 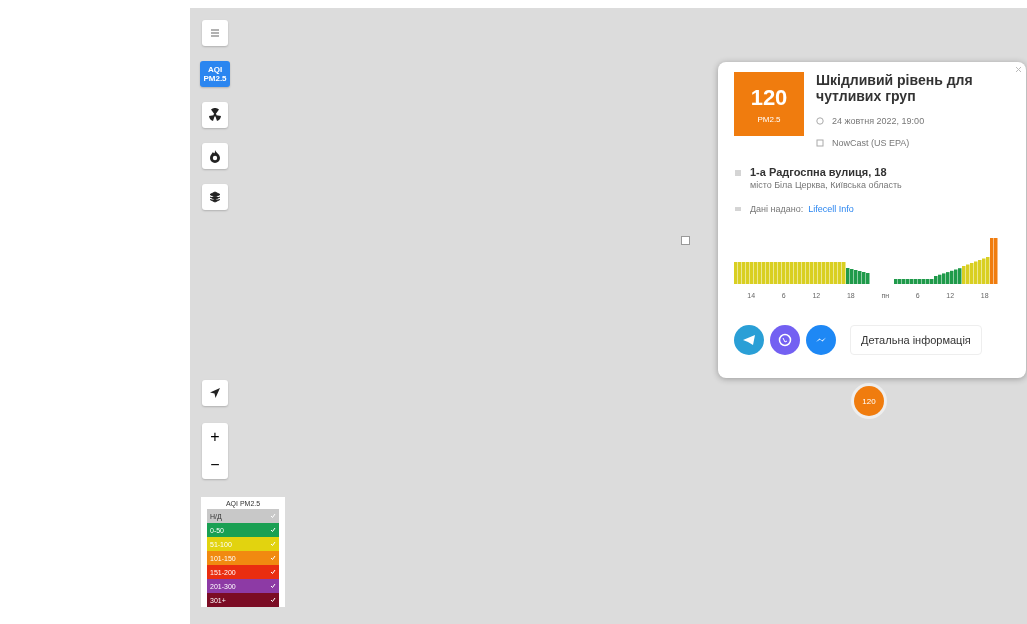 I want to click on close-icon, so click(x=1018, y=69).